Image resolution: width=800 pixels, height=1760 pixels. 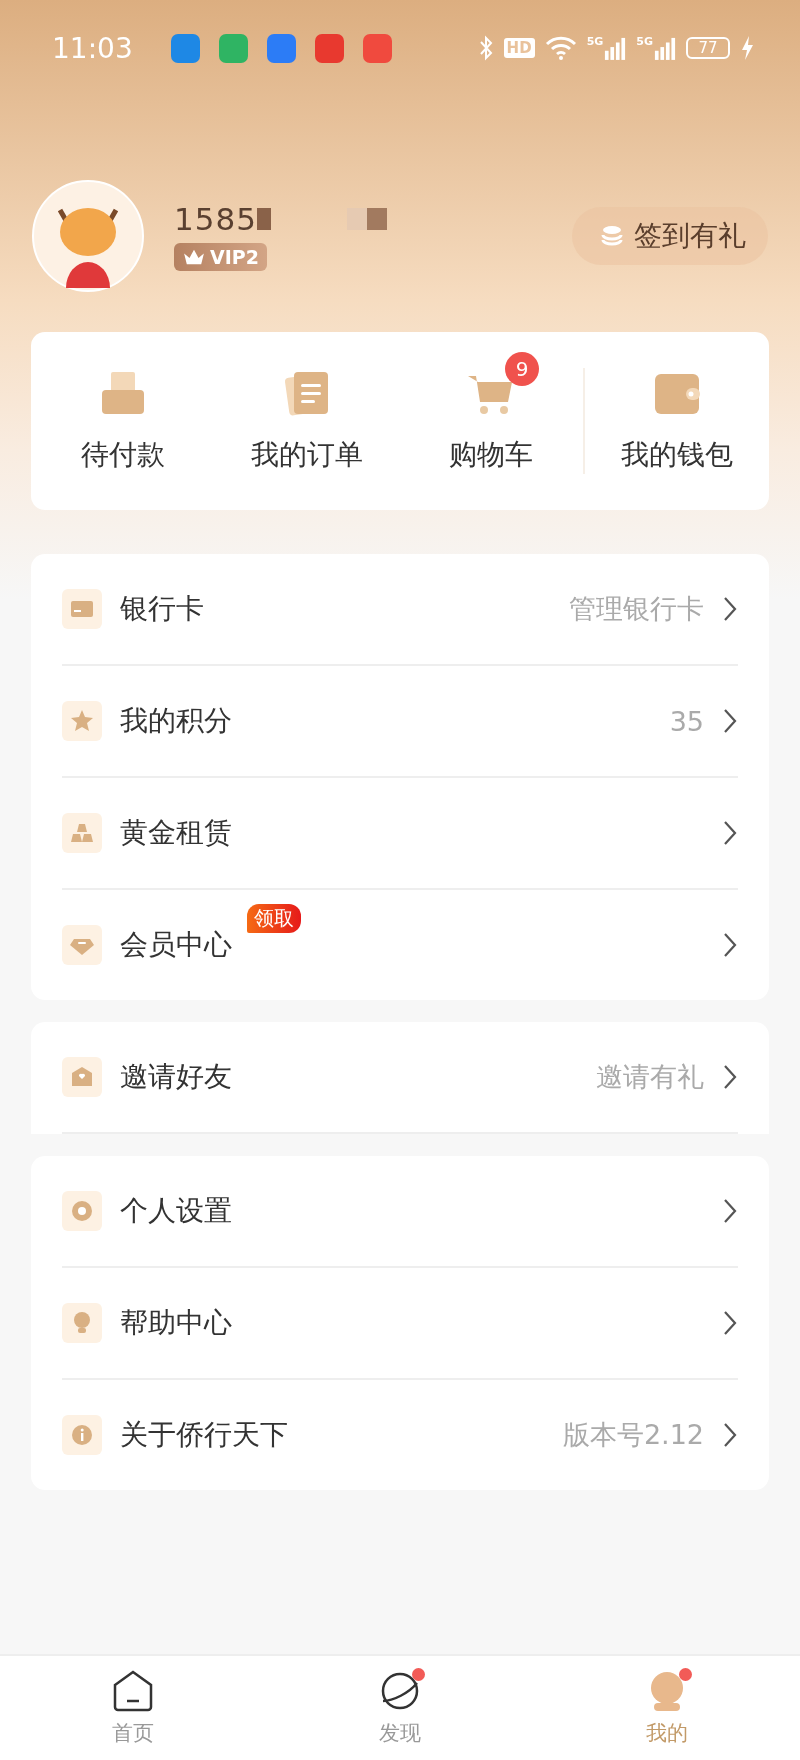 What do you see at coordinates (82, 833) in the screenshot?
I see `ingot-stack-icon` at bounding box center [82, 833].